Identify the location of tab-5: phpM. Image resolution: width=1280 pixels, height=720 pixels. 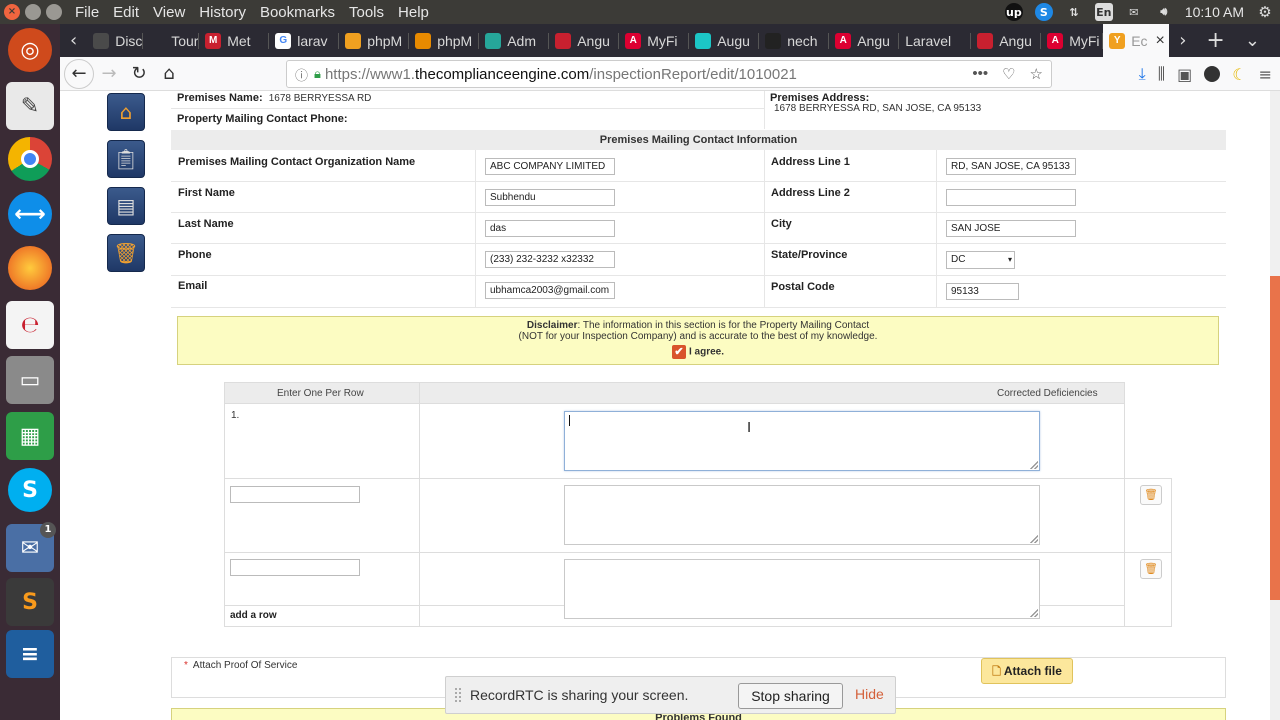
(444, 40).